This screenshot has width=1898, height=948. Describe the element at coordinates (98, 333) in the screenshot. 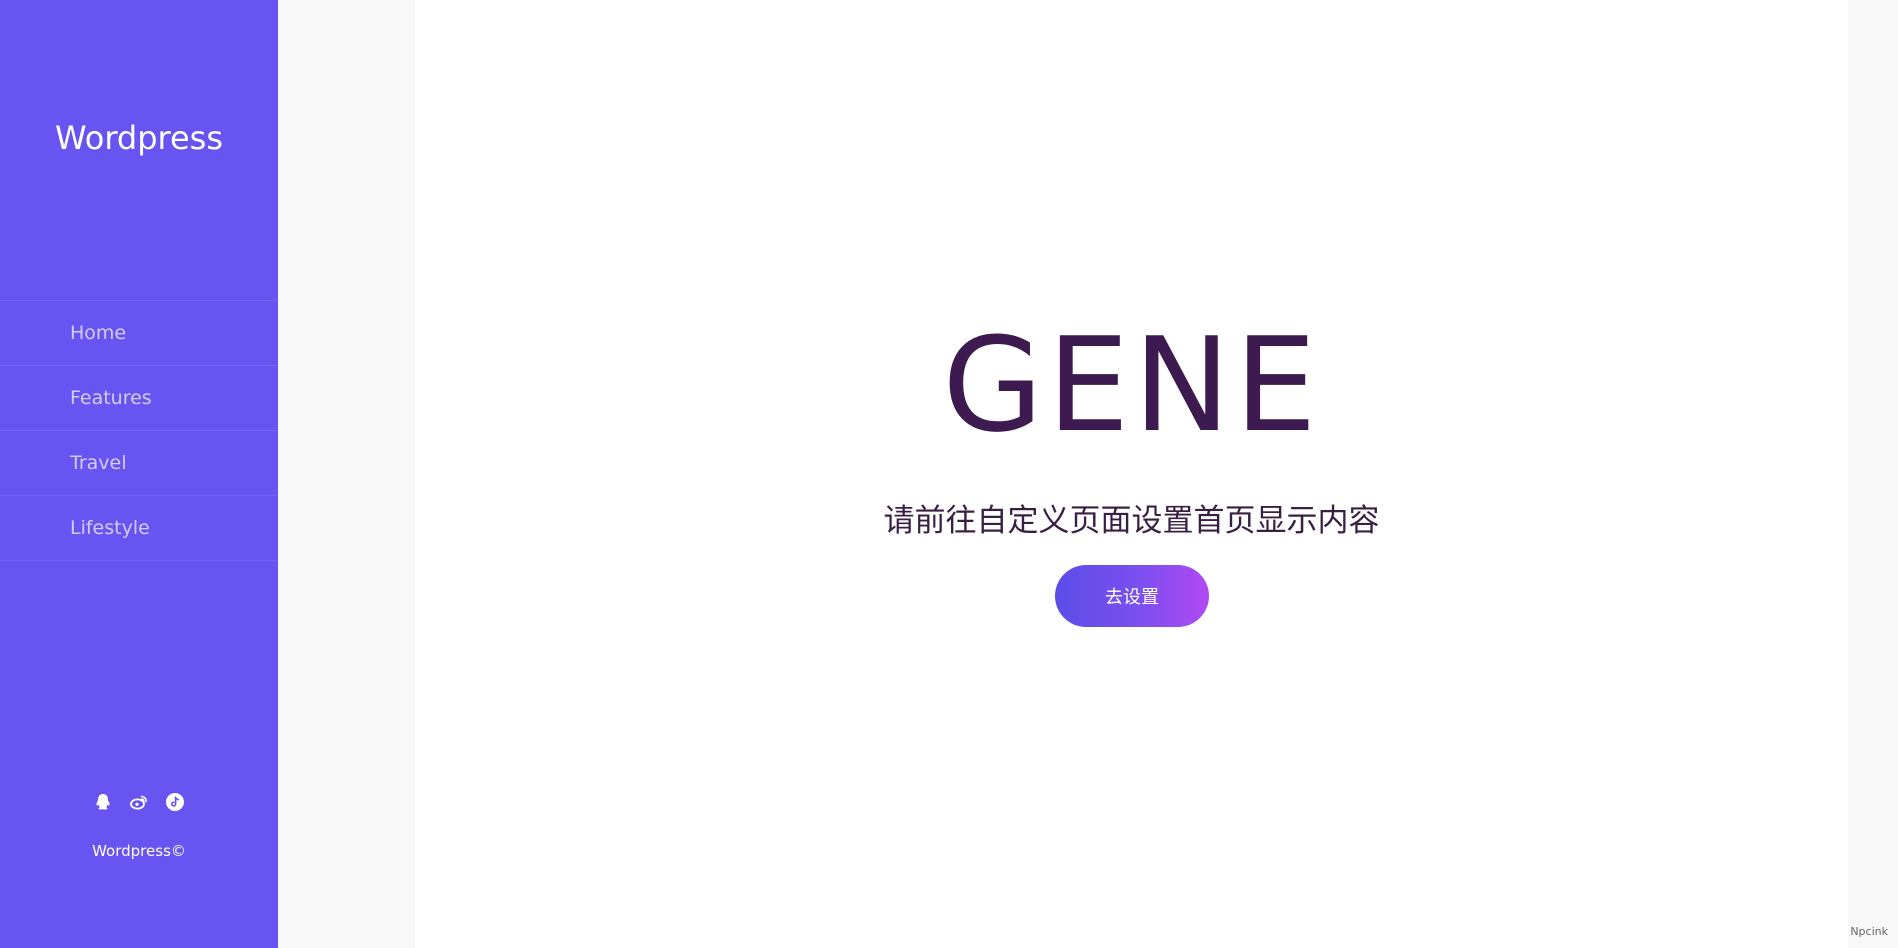

I see `nav-item-label: Home` at that location.